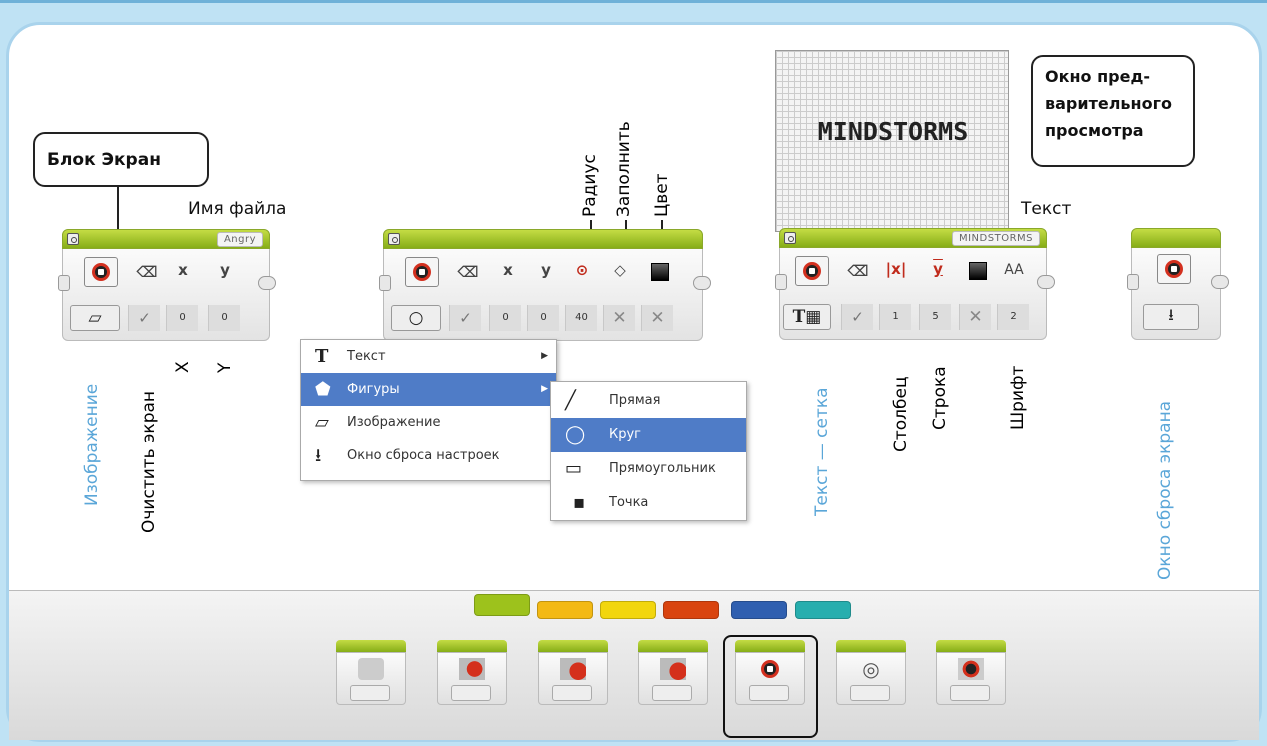 The image size is (1267, 746). Describe the element at coordinates (1018, 397) in the screenshot. I see `label-font: Шрифт` at that location.